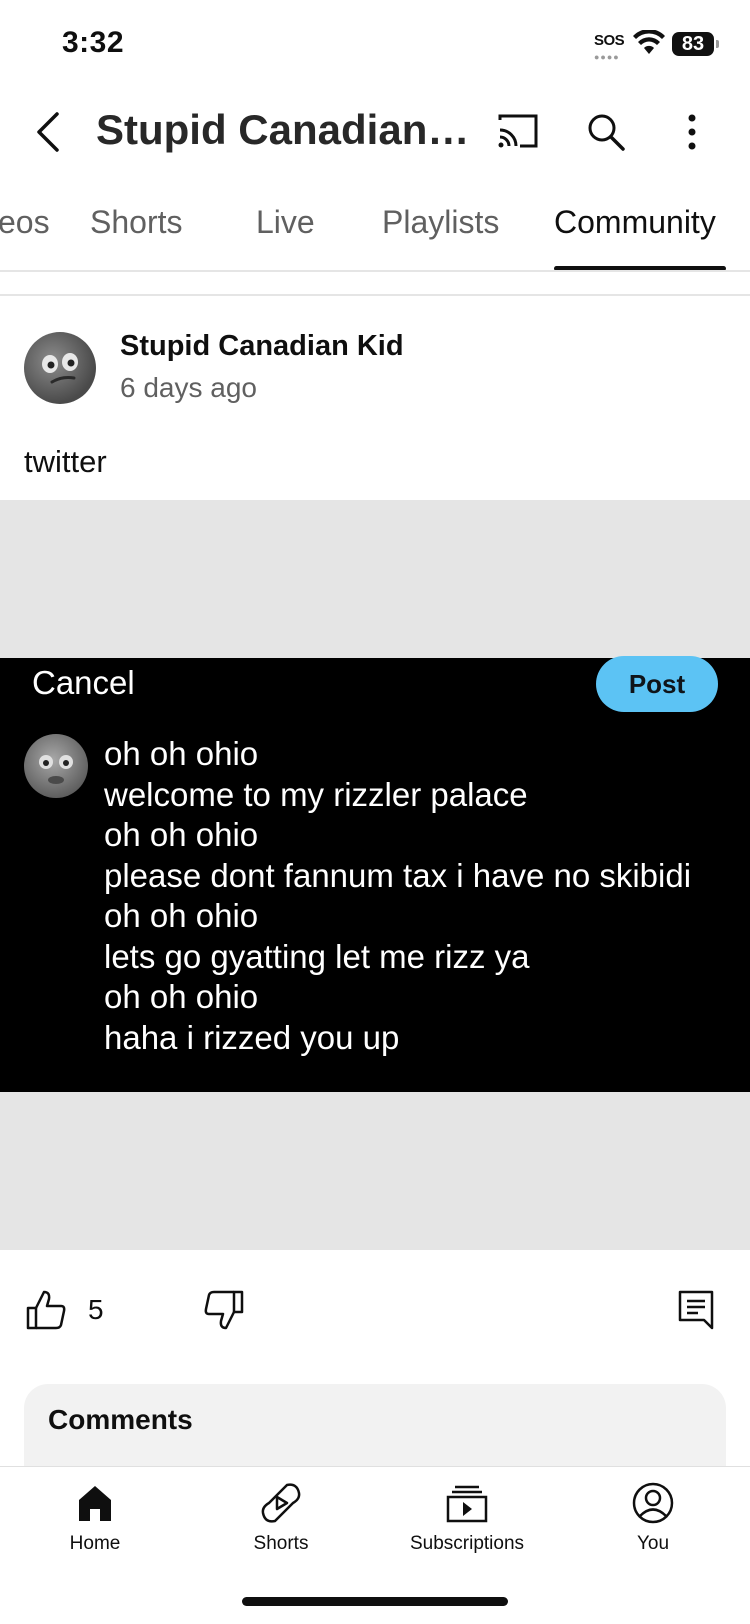  What do you see at coordinates (95, 1503) in the screenshot?
I see `home-icon` at bounding box center [95, 1503].